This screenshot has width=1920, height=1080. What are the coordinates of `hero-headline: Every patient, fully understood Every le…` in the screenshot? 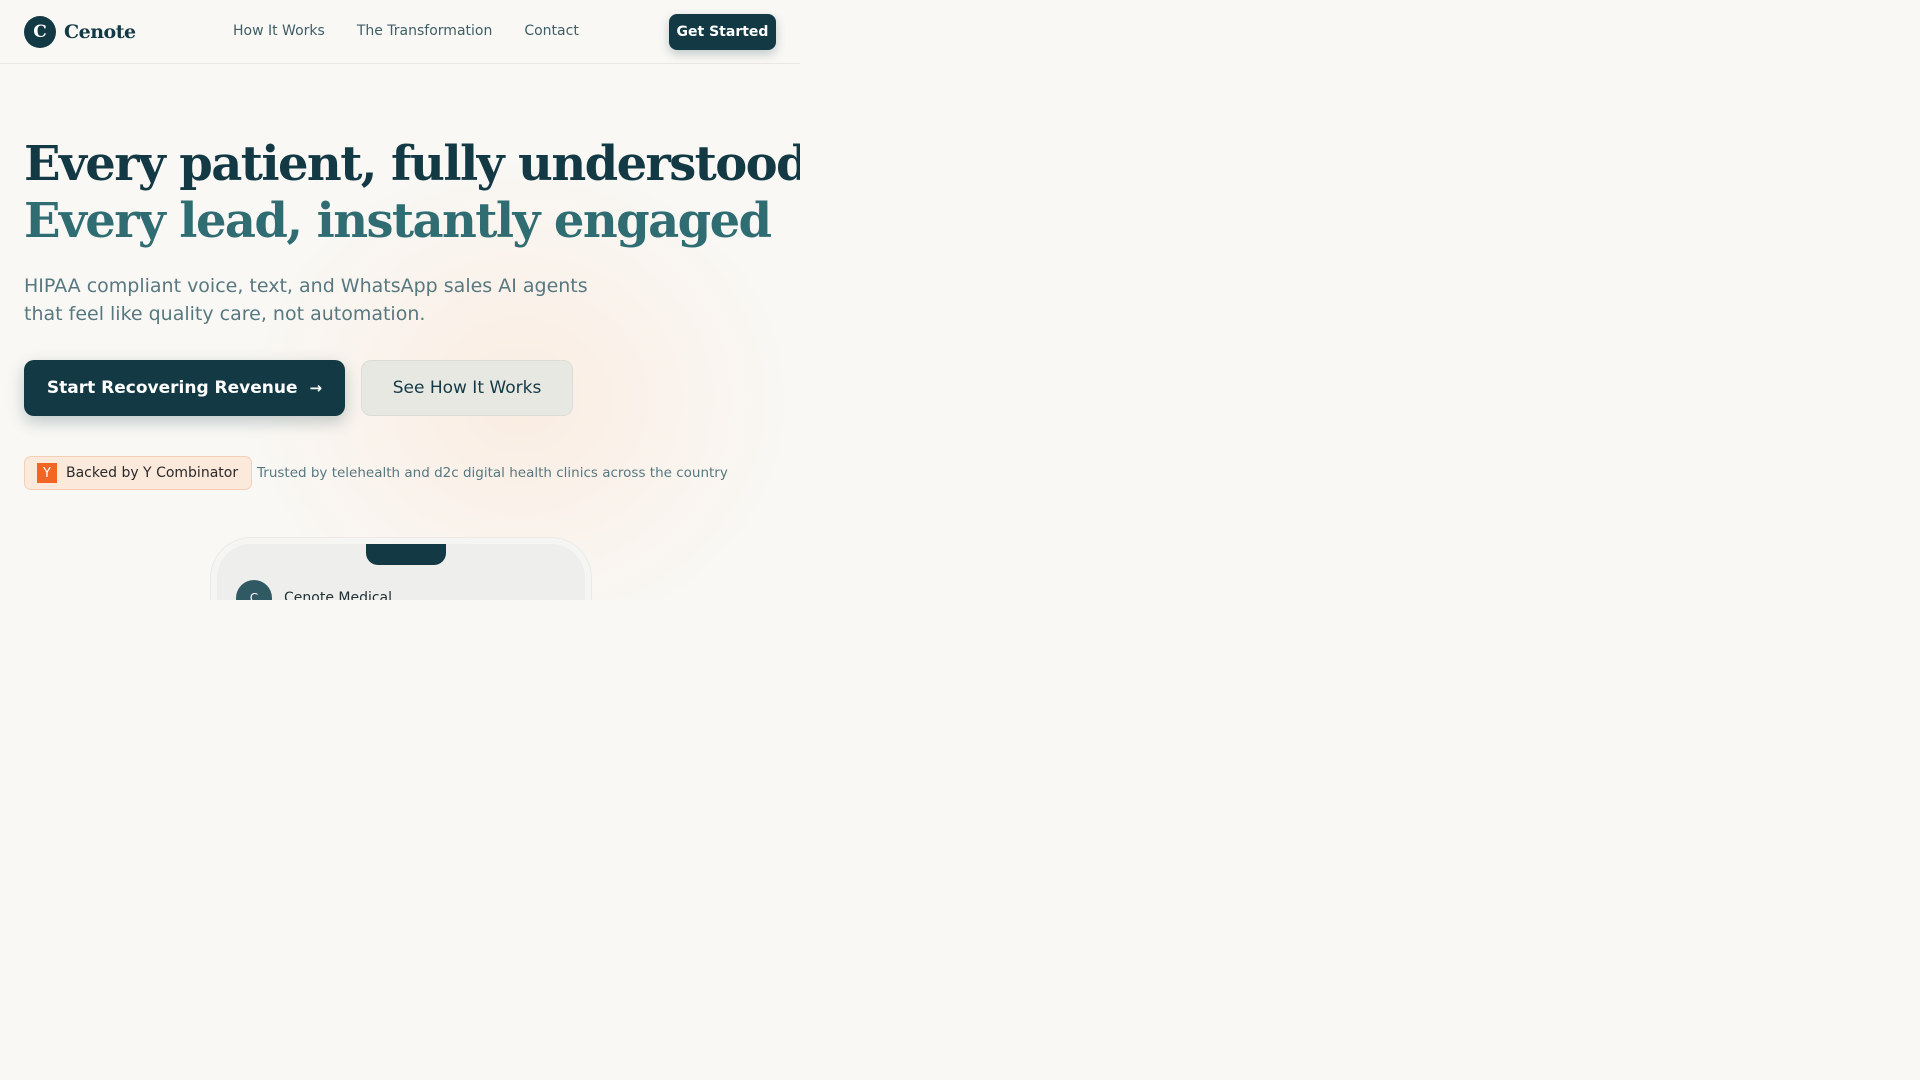 It's located at (412, 193).